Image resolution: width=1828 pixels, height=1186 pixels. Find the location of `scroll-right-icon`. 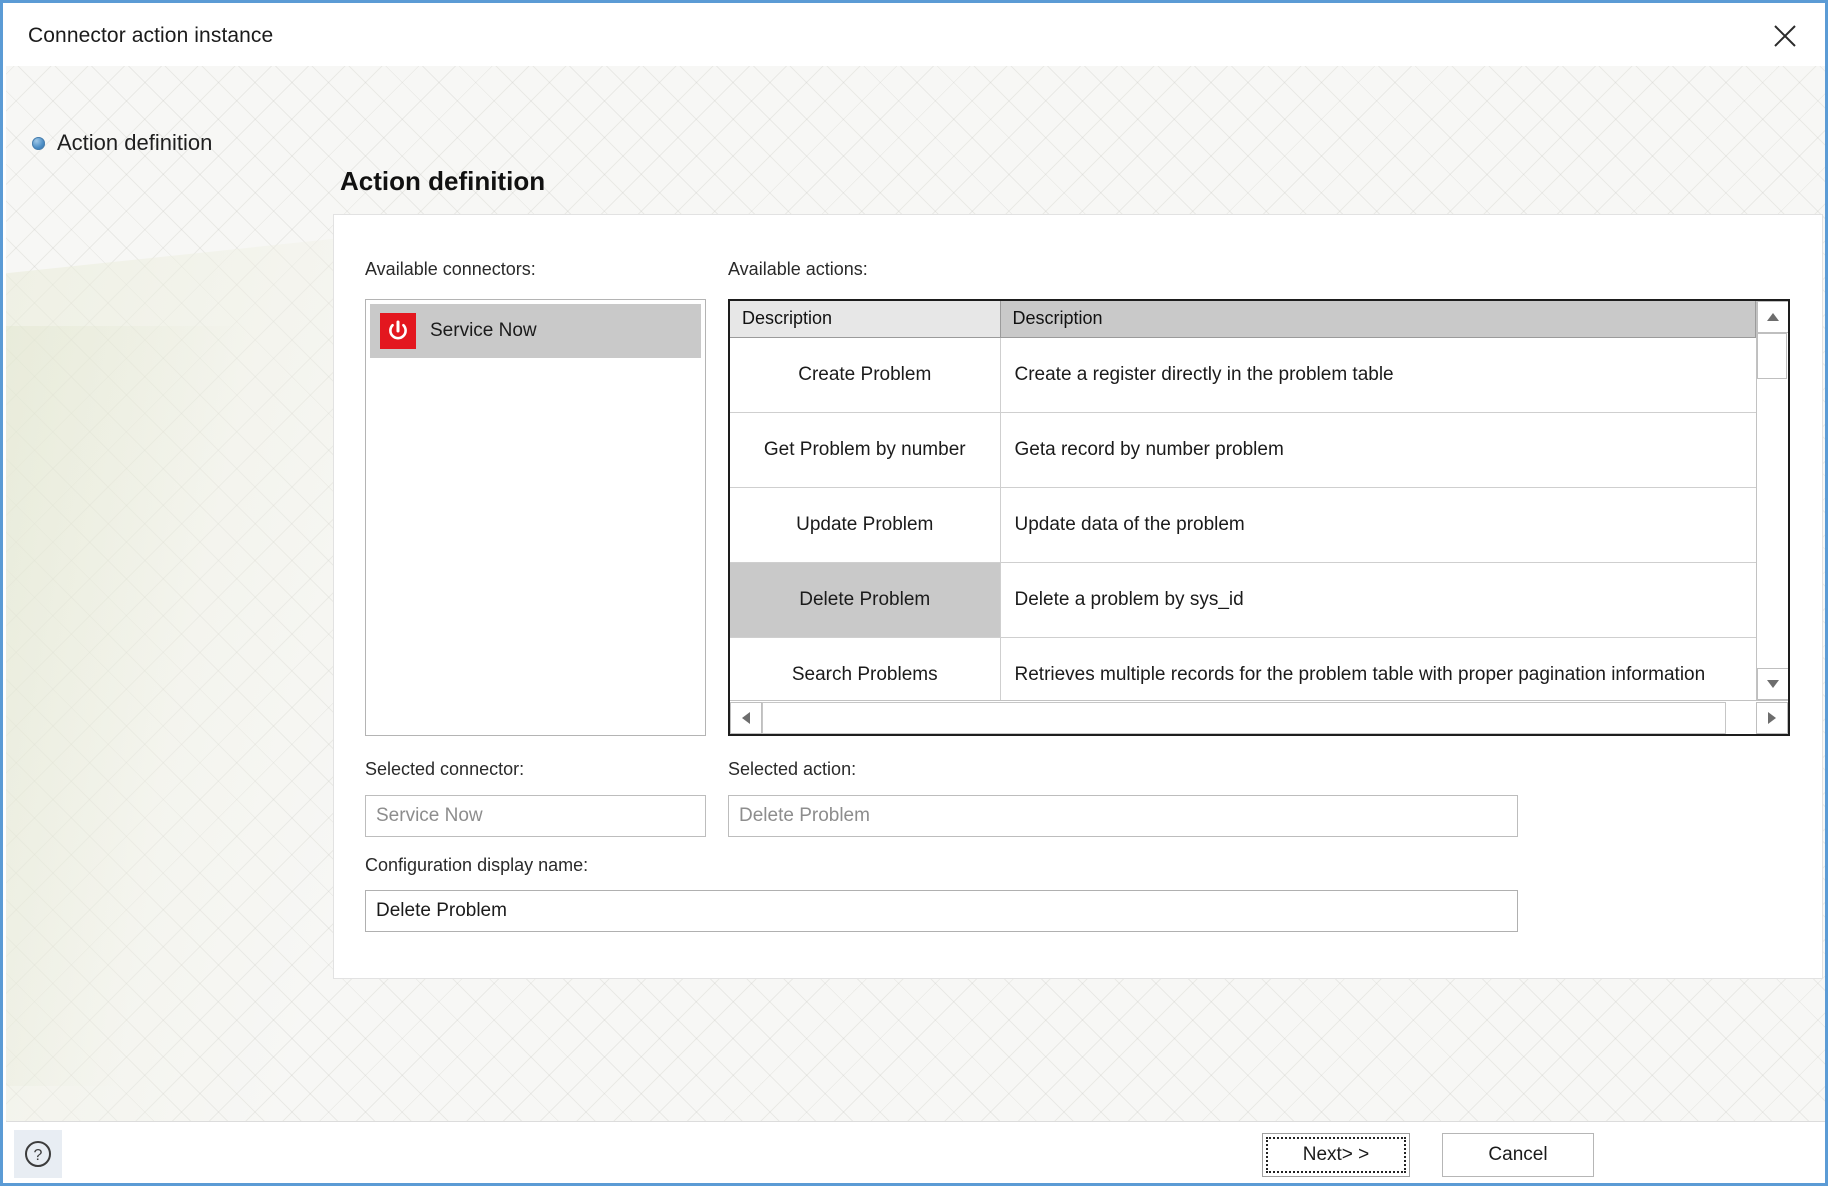

scroll-right-icon is located at coordinates (1772, 717).